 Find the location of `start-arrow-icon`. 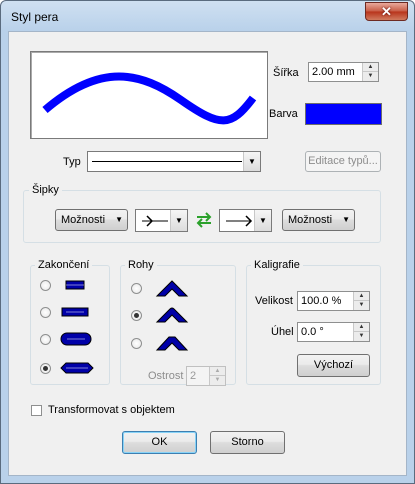

start-arrow-icon is located at coordinates (155, 221).